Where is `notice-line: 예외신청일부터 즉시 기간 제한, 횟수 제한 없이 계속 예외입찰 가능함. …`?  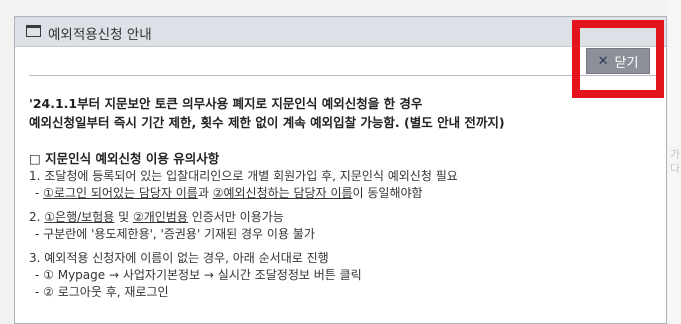
notice-line: 예외신청일부터 즉시 기간 제한, 횟수 제한 없이 계속 예외입찰 가능함. … is located at coordinates (267, 122).